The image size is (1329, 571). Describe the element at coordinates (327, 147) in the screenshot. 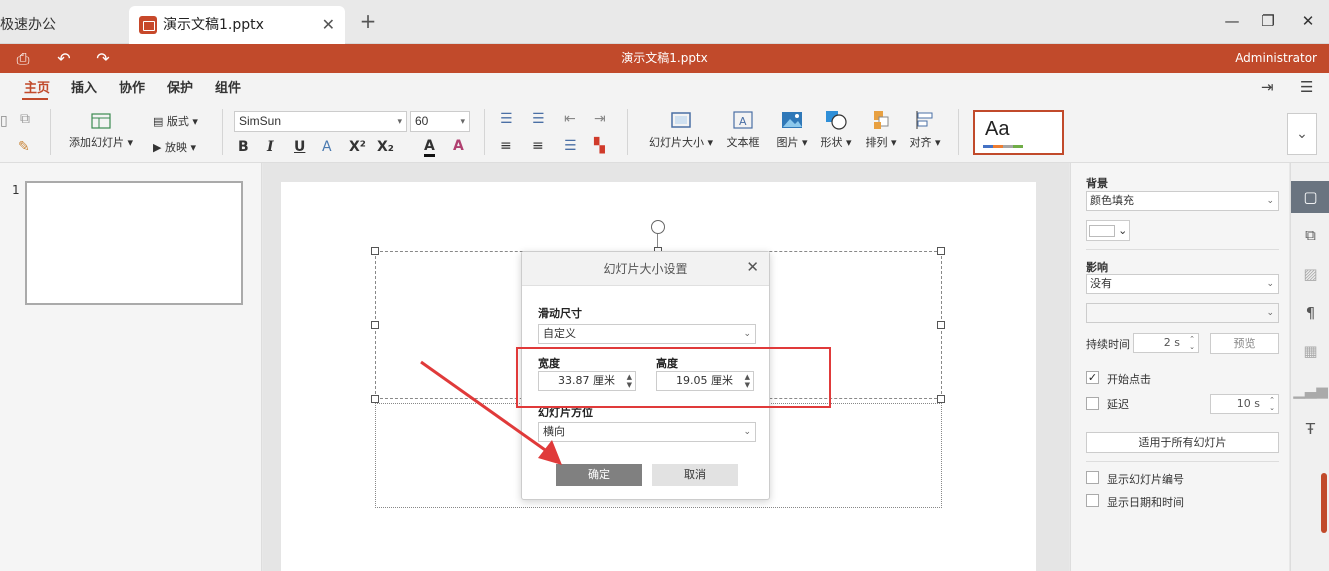

I see `strikethrough-icon: A` at that location.